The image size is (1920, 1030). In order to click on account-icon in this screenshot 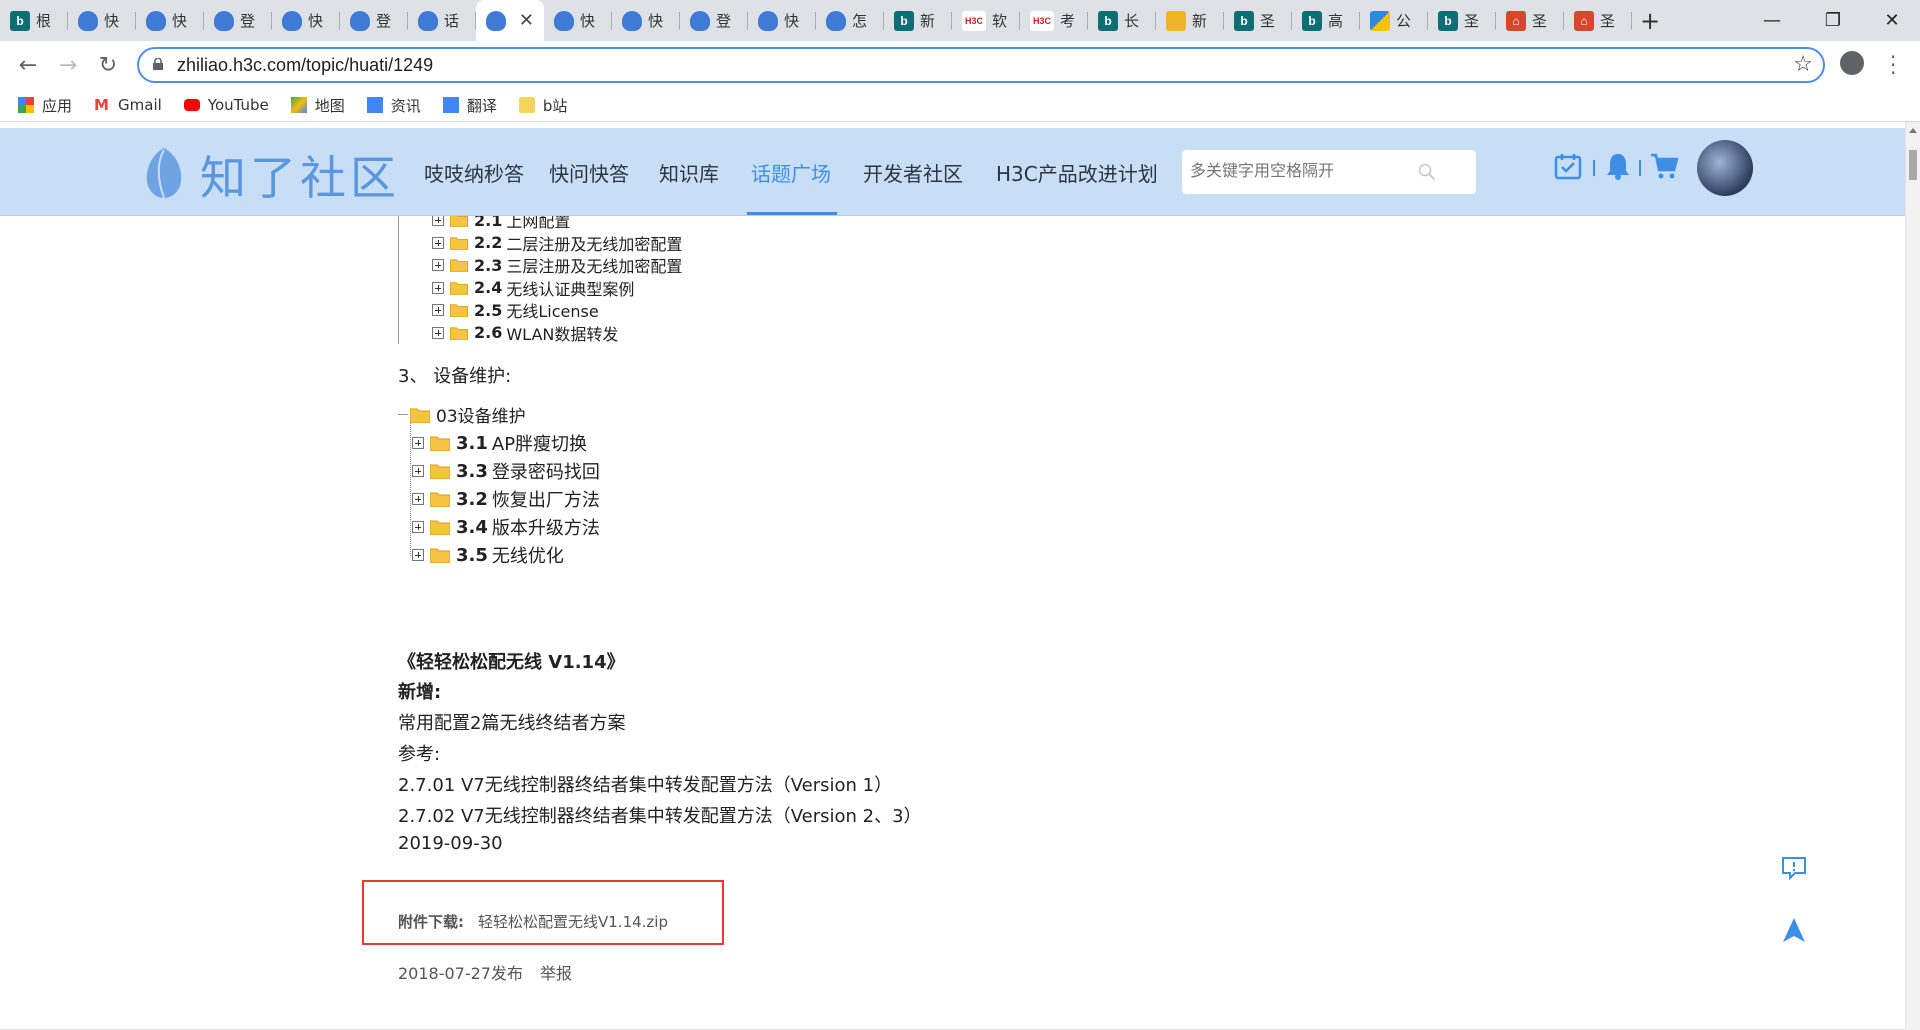, I will do `click(1852, 63)`.